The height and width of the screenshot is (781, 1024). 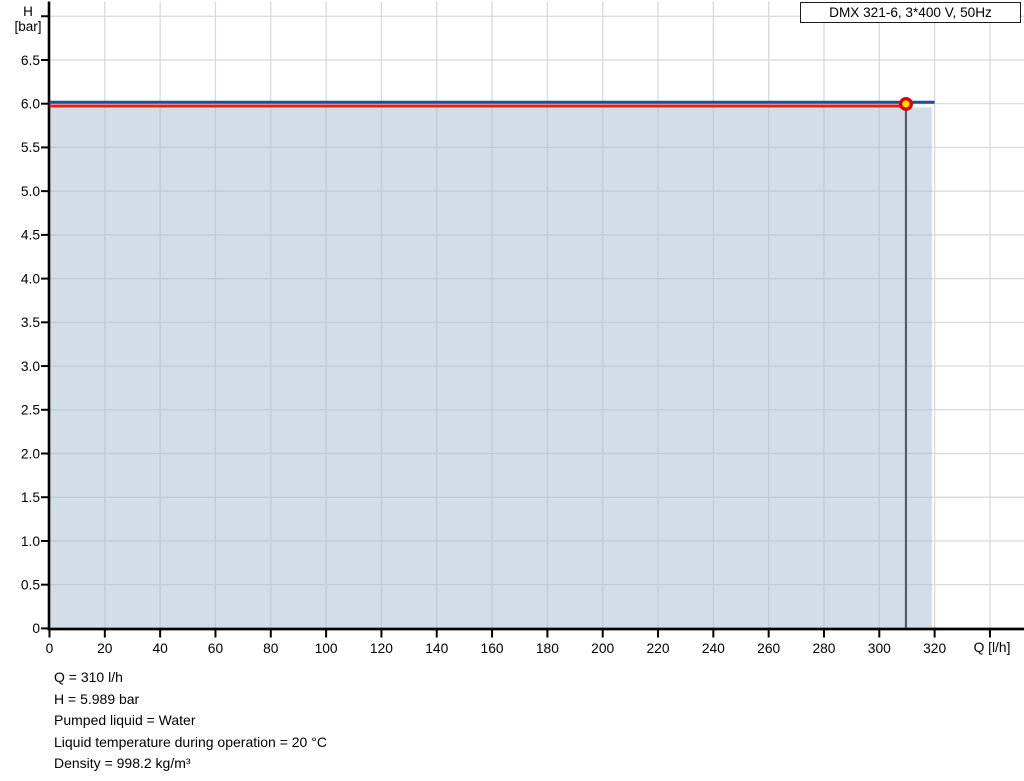 What do you see at coordinates (97, 698) in the screenshot?
I see `footer-line-head: H = 5.989 bar` at bounding box center [97, 698].